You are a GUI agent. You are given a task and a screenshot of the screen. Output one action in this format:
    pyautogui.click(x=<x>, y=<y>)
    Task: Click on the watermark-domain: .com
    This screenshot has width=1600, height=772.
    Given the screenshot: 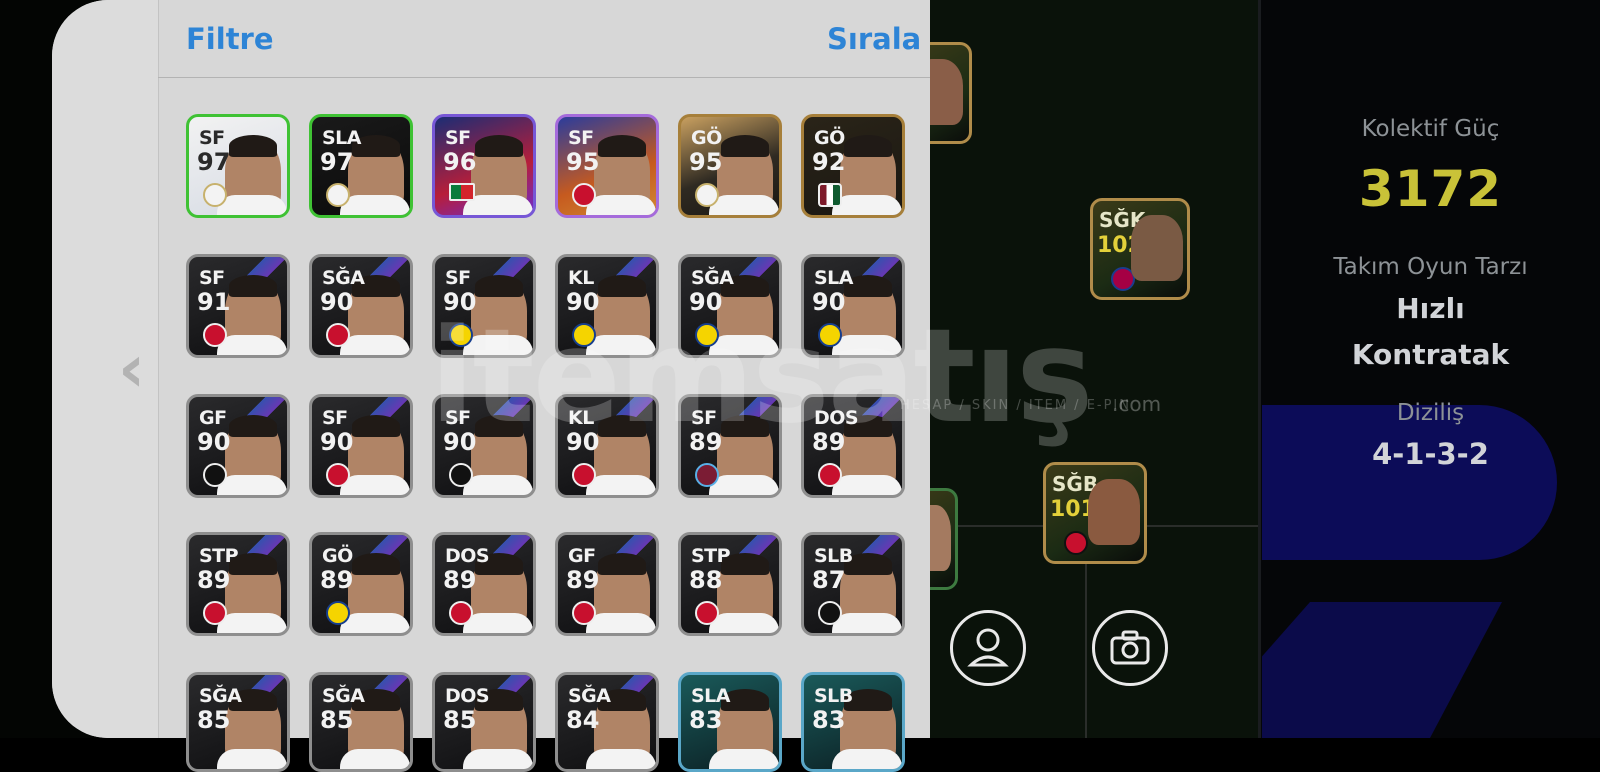 What is the action you would take?
    pyautogui.click(x=1137, y=404)
    